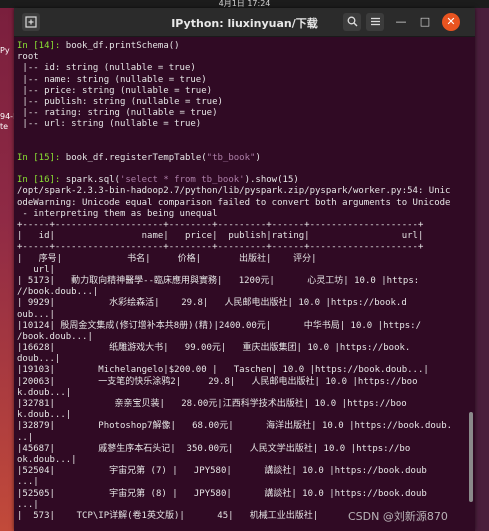 The width and height of the screenshot is (489, 531). What do you see at coordinates (167, 258) in the screenshot?
I see `output-line: | 序号| 书名| 价格| 出版社| 评分|` at bounding box center [167, 258].